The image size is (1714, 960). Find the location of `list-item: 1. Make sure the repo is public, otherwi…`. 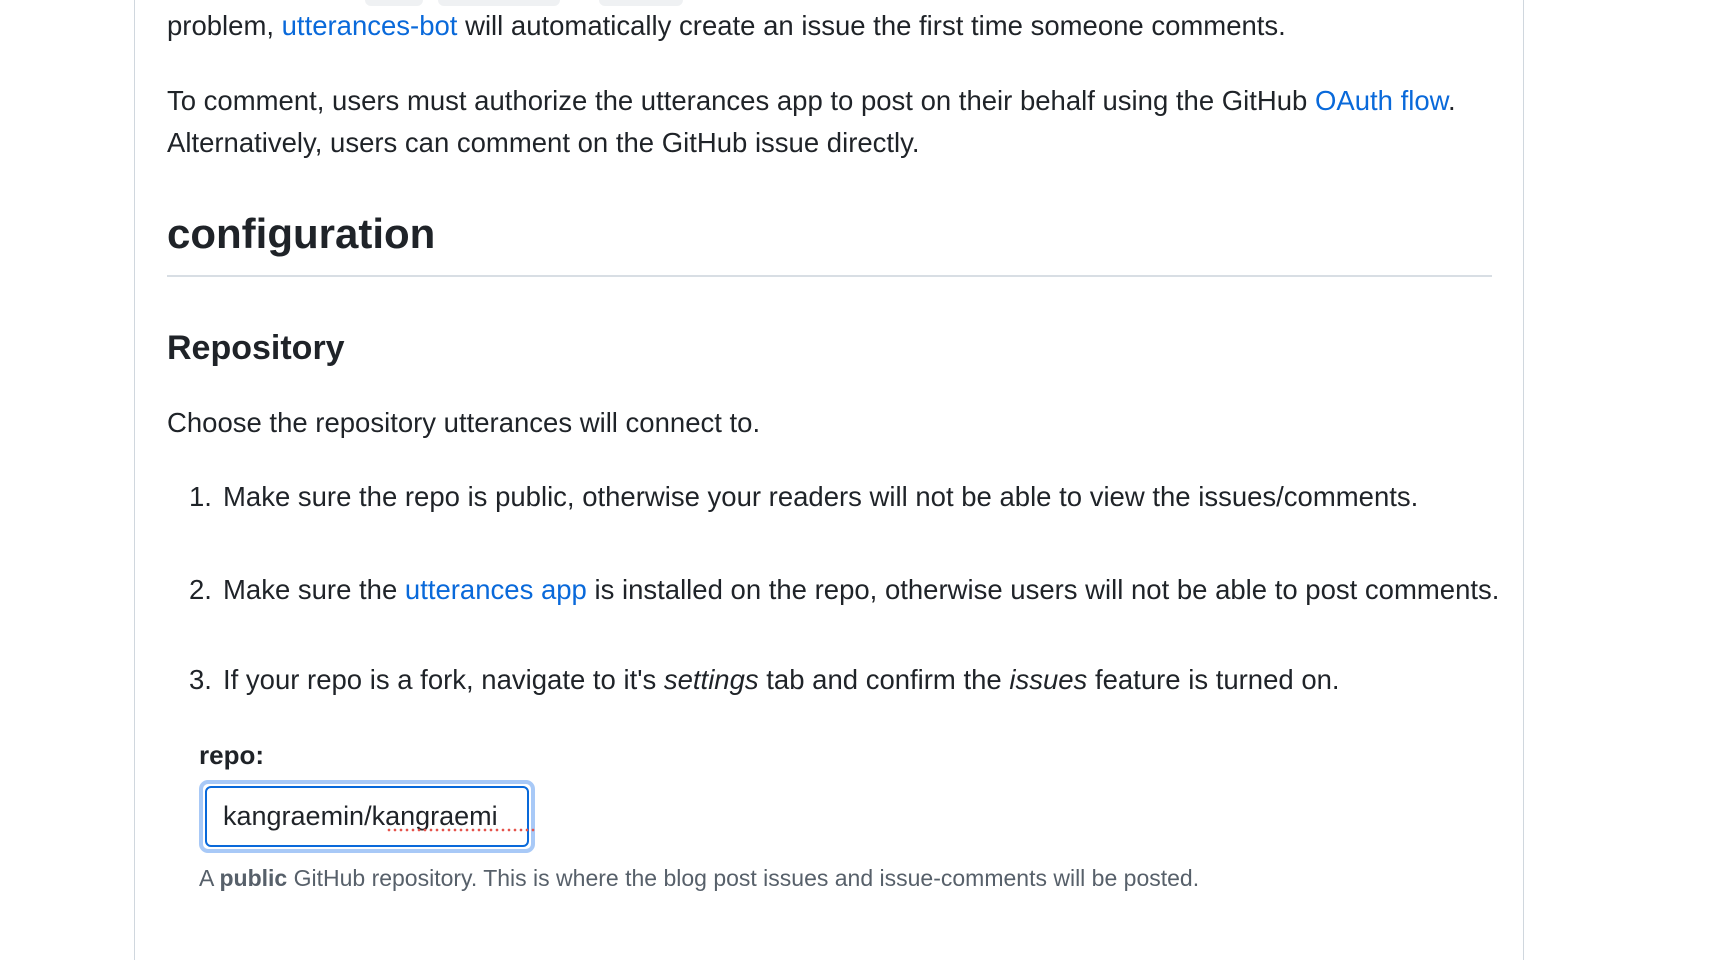

list-item: 1. Make sure the repo is public, otherwi… is located at coordinates (845, 497).